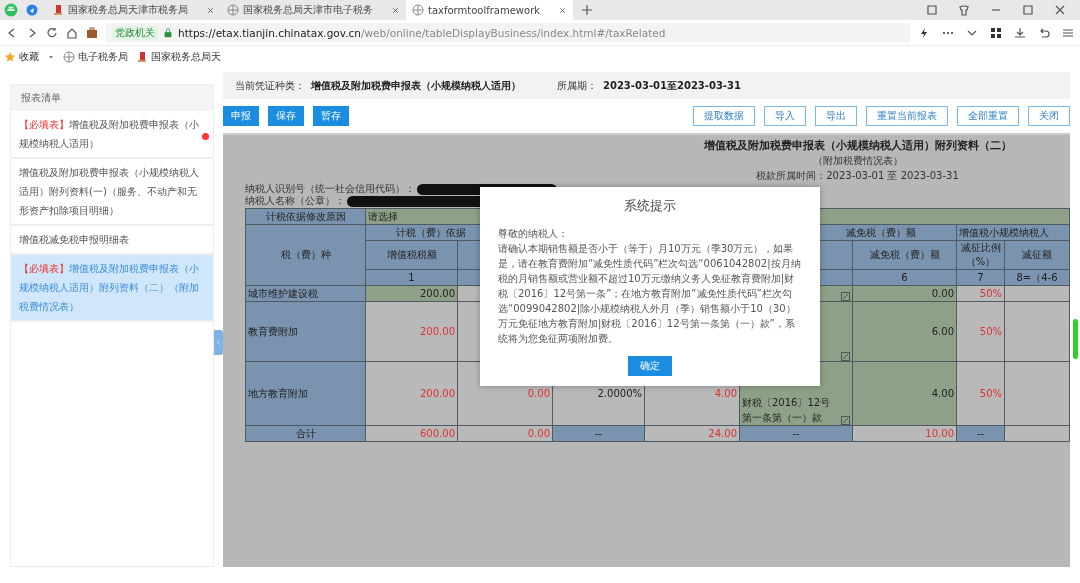  Describe the element at coordinates (305, 255) in the screenshot. I see `column-header: 税（费）种` at that location.